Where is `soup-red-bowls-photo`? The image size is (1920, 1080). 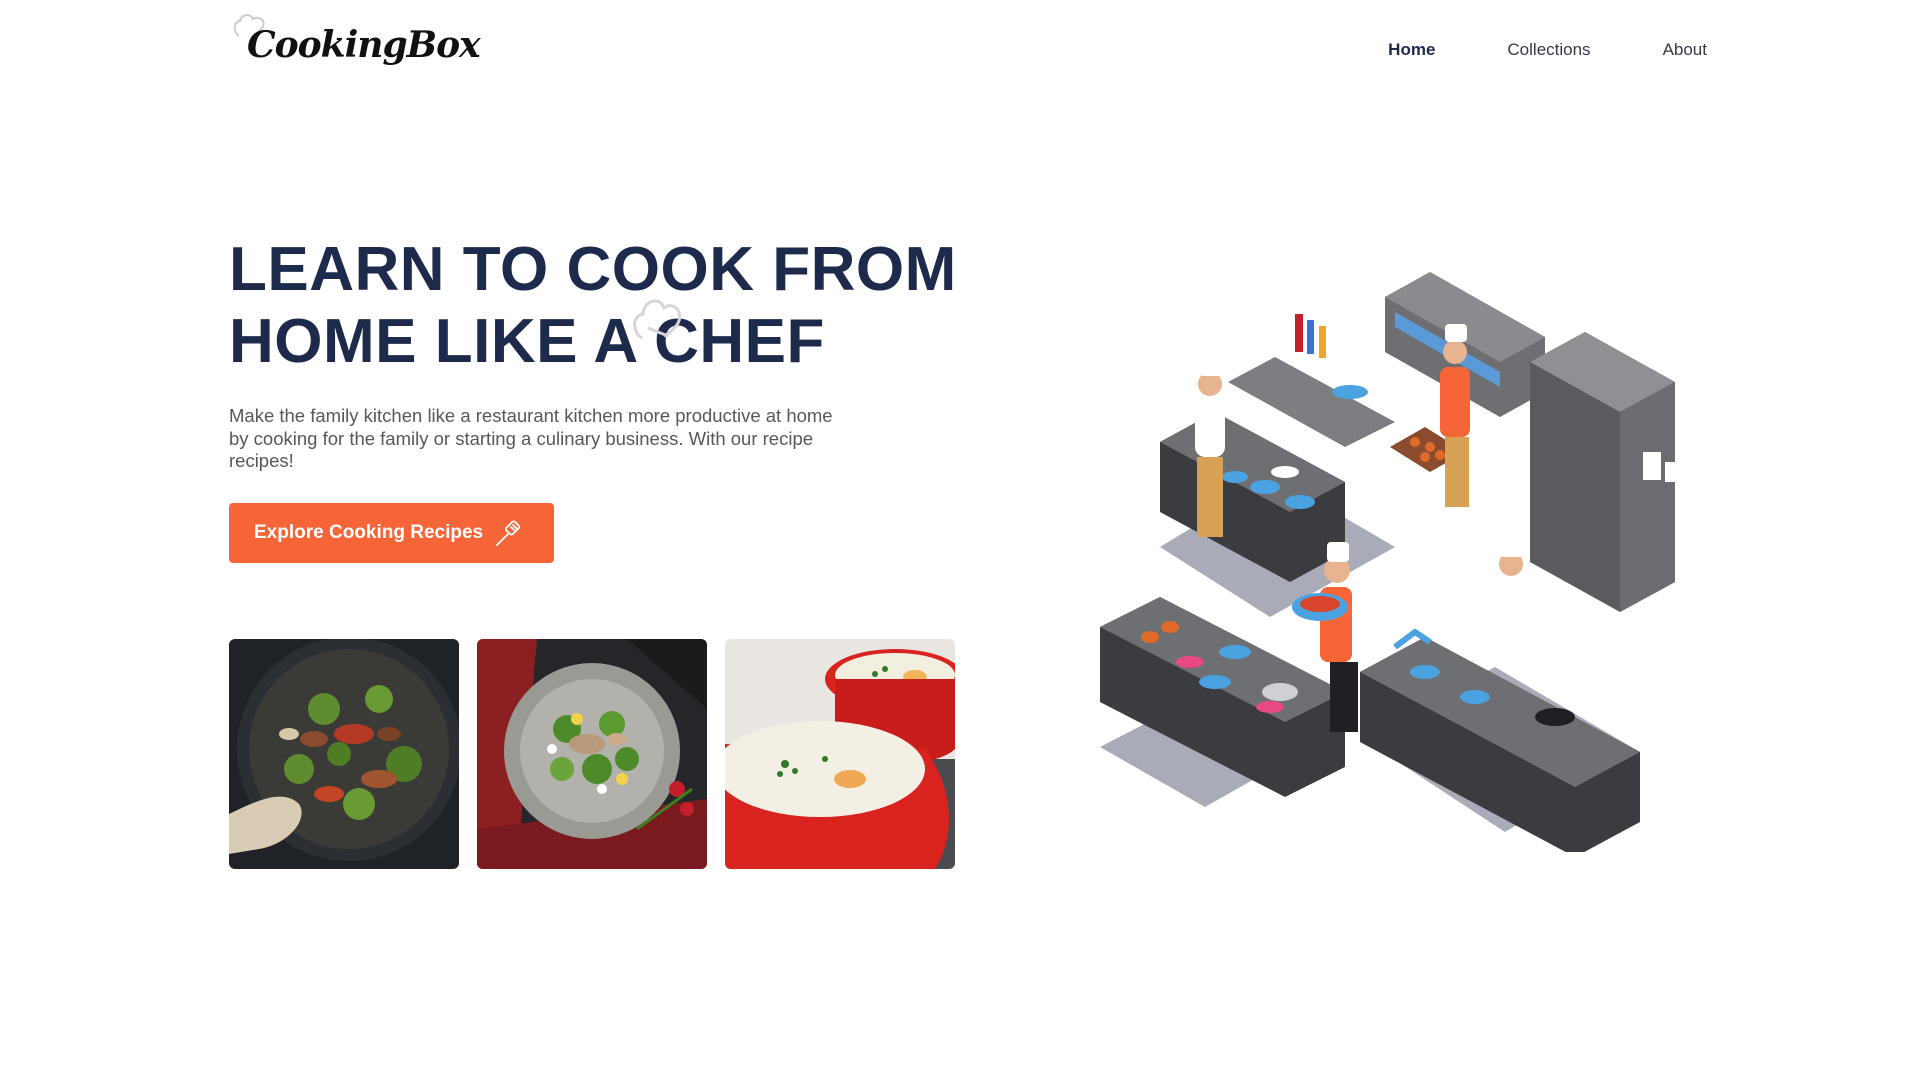
soup-red-bowls-photo is located at coordinates (840, 754).